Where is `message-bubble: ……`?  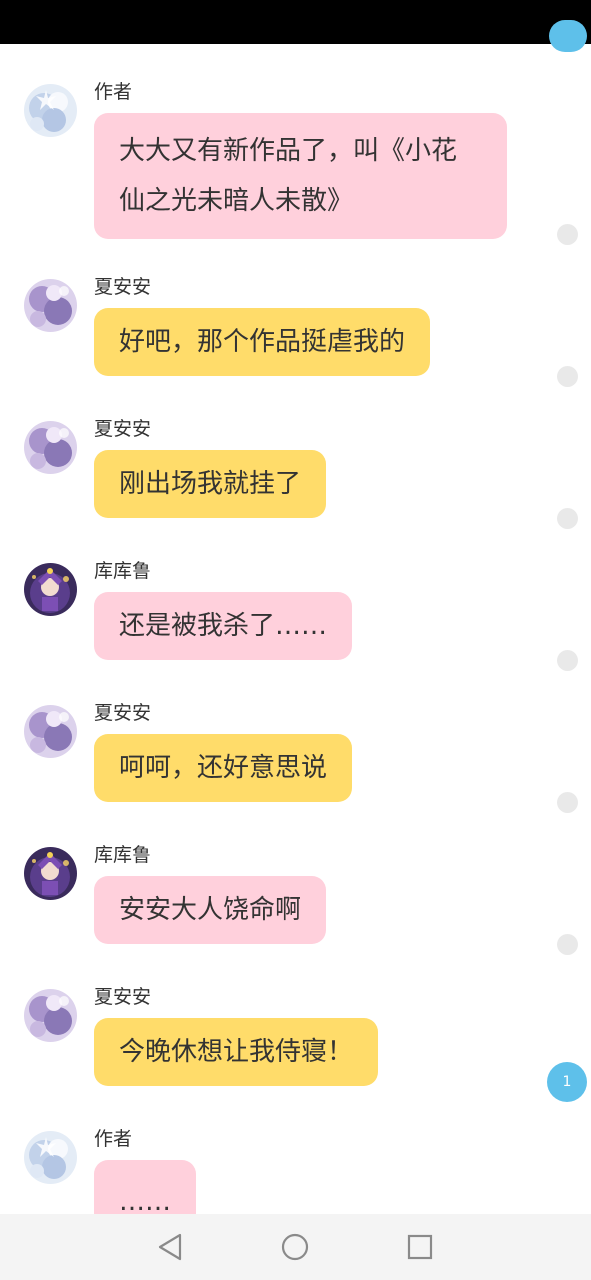
message-bubble: …… is located at coordinates (145, 1187).